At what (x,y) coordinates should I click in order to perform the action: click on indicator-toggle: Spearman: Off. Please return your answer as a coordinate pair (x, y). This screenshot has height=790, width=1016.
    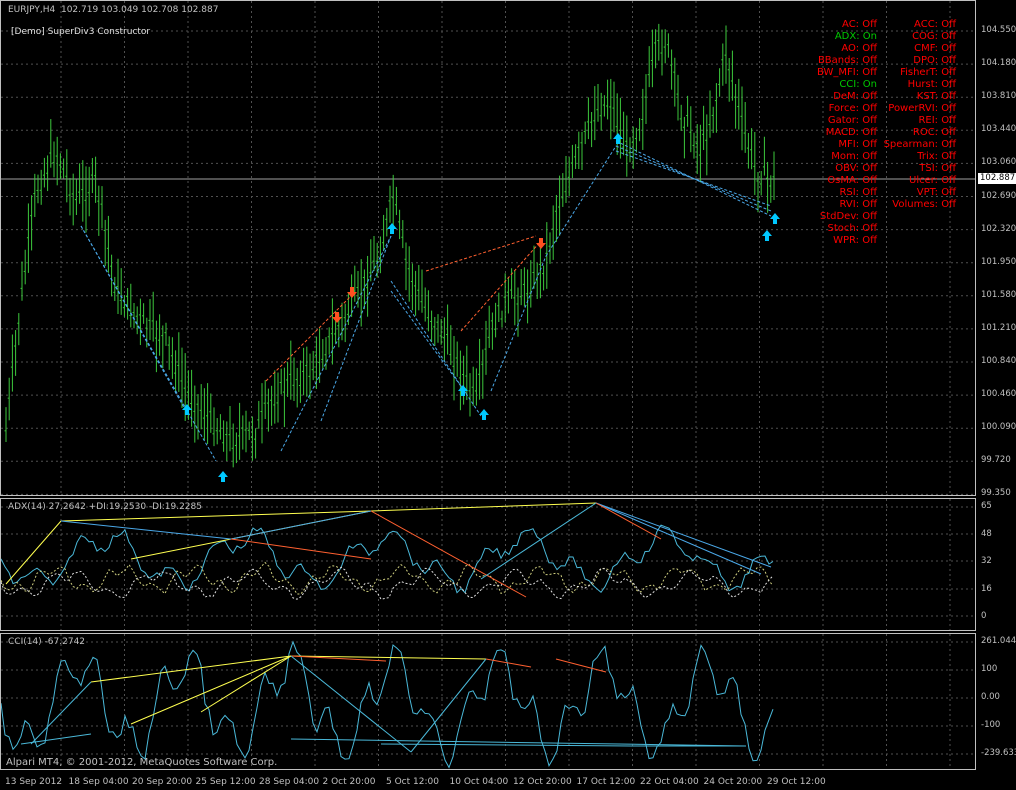
    Looking at the image, I should click on (920, 145).